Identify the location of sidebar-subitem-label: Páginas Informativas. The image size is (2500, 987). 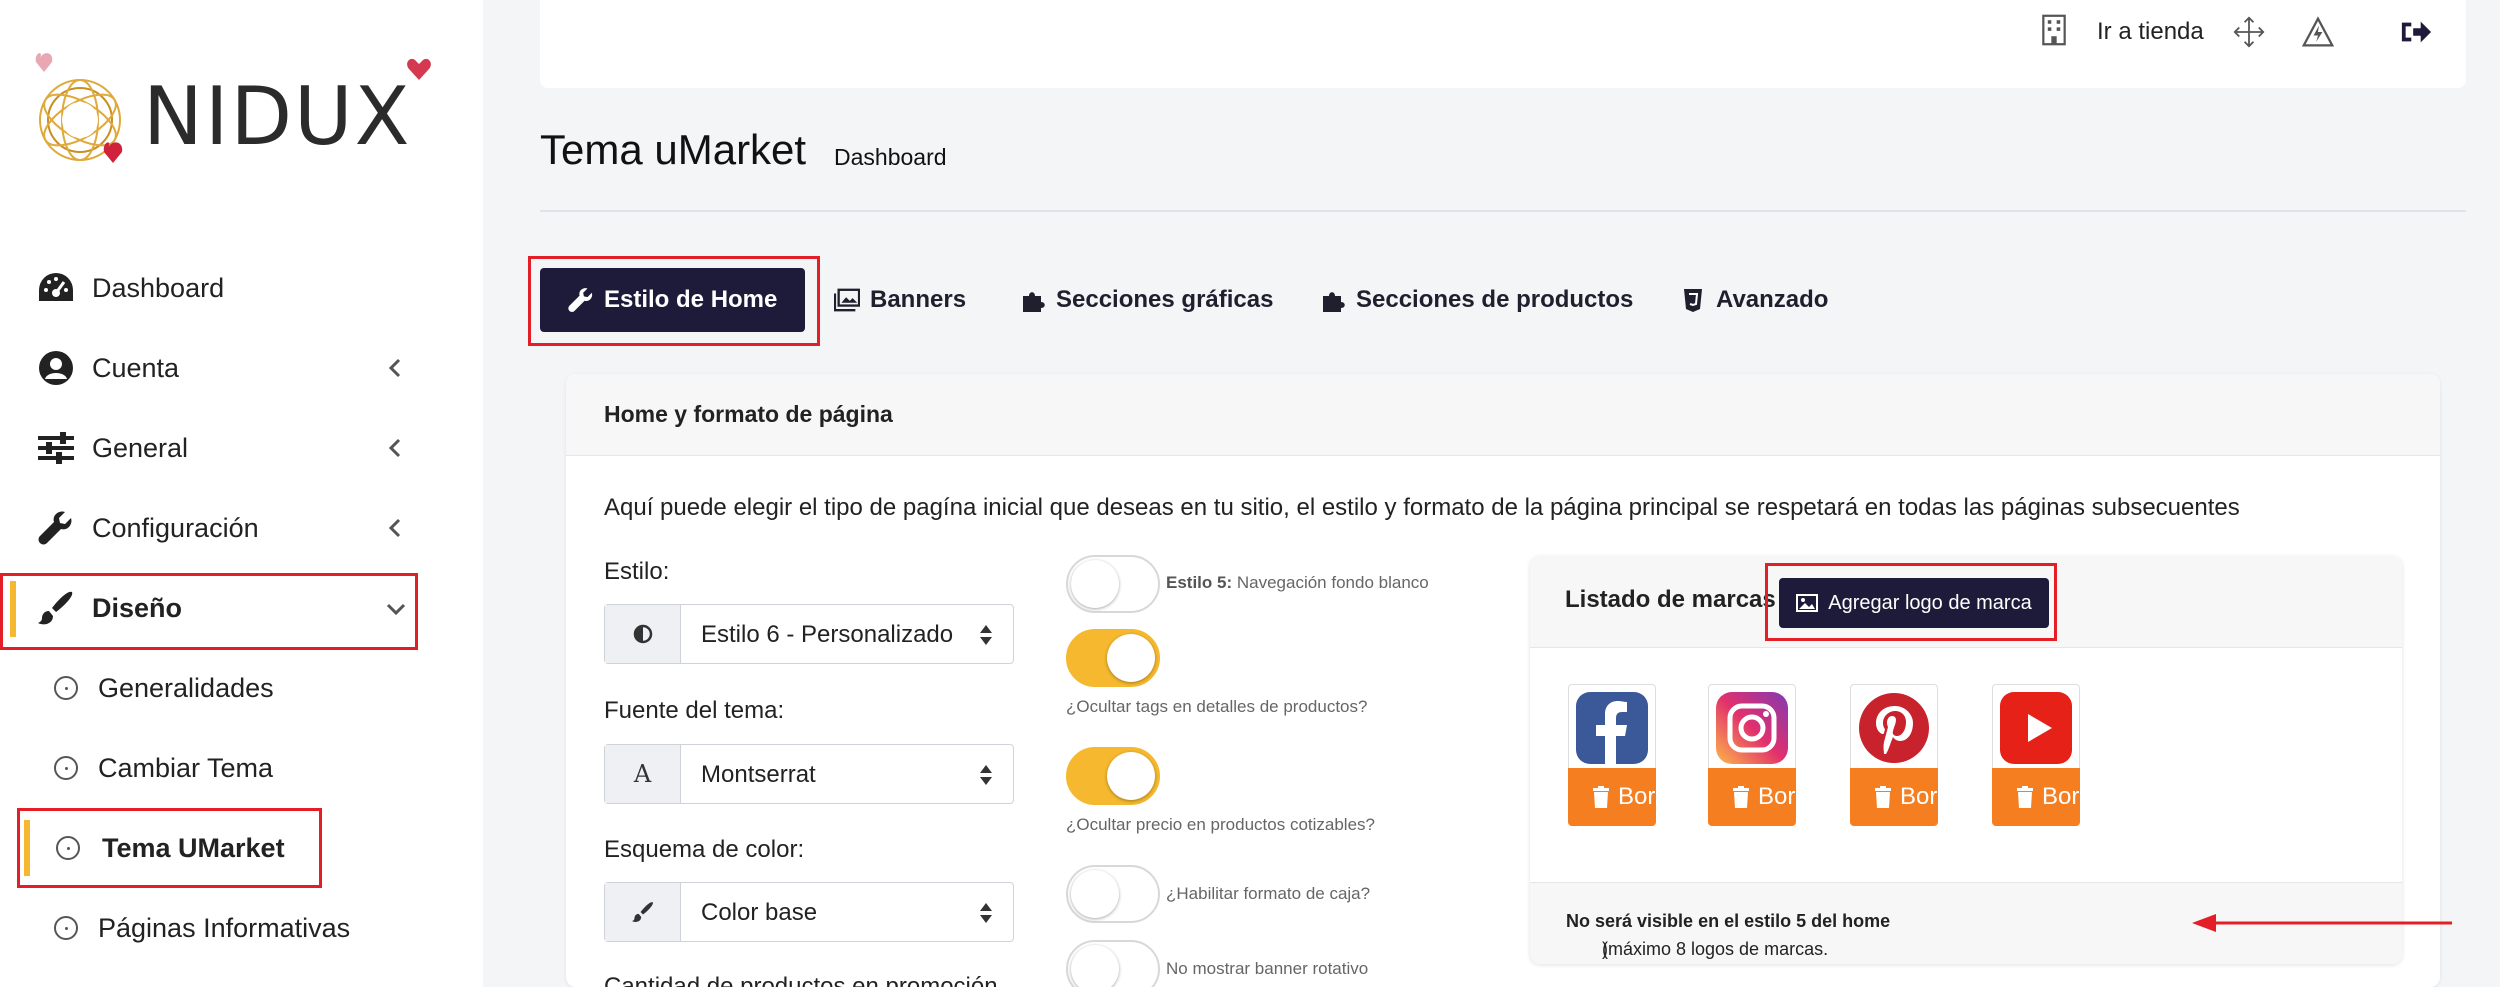
(224, 927).